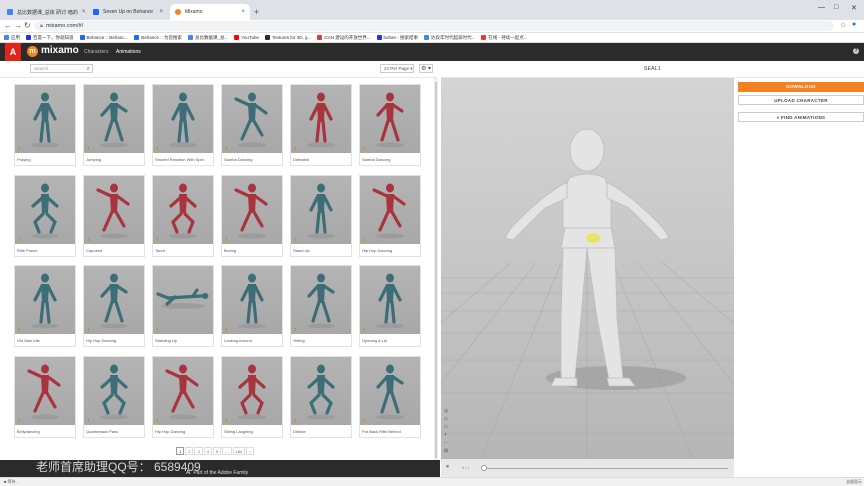  I want to click on reload-icon: ↻, so click(27, 25).